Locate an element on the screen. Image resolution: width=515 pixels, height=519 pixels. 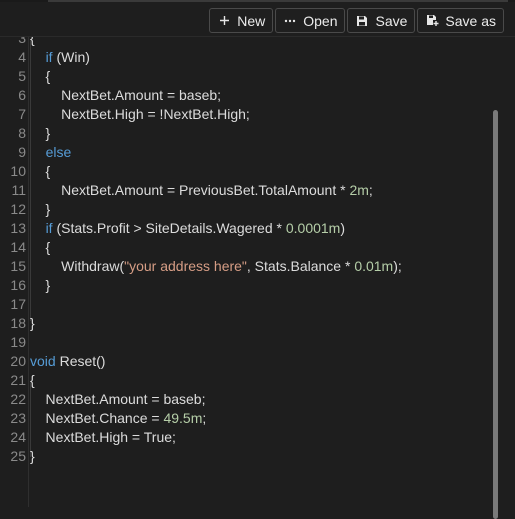
line-number: 12 is located at coordinates (18, 209).